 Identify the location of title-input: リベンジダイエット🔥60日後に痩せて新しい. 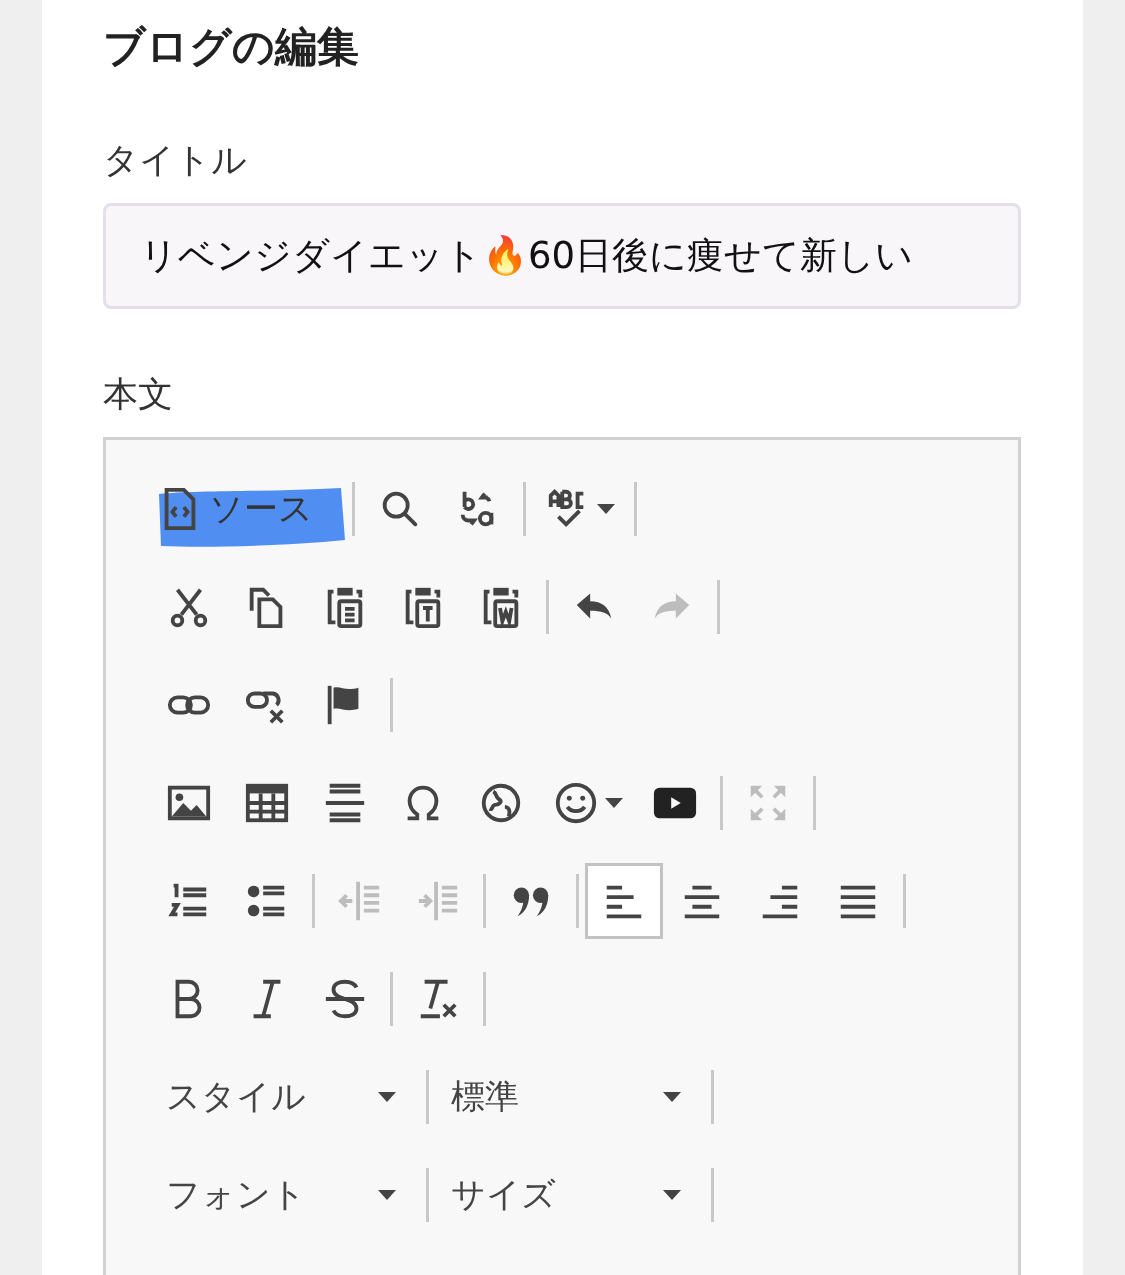
(562, 255).